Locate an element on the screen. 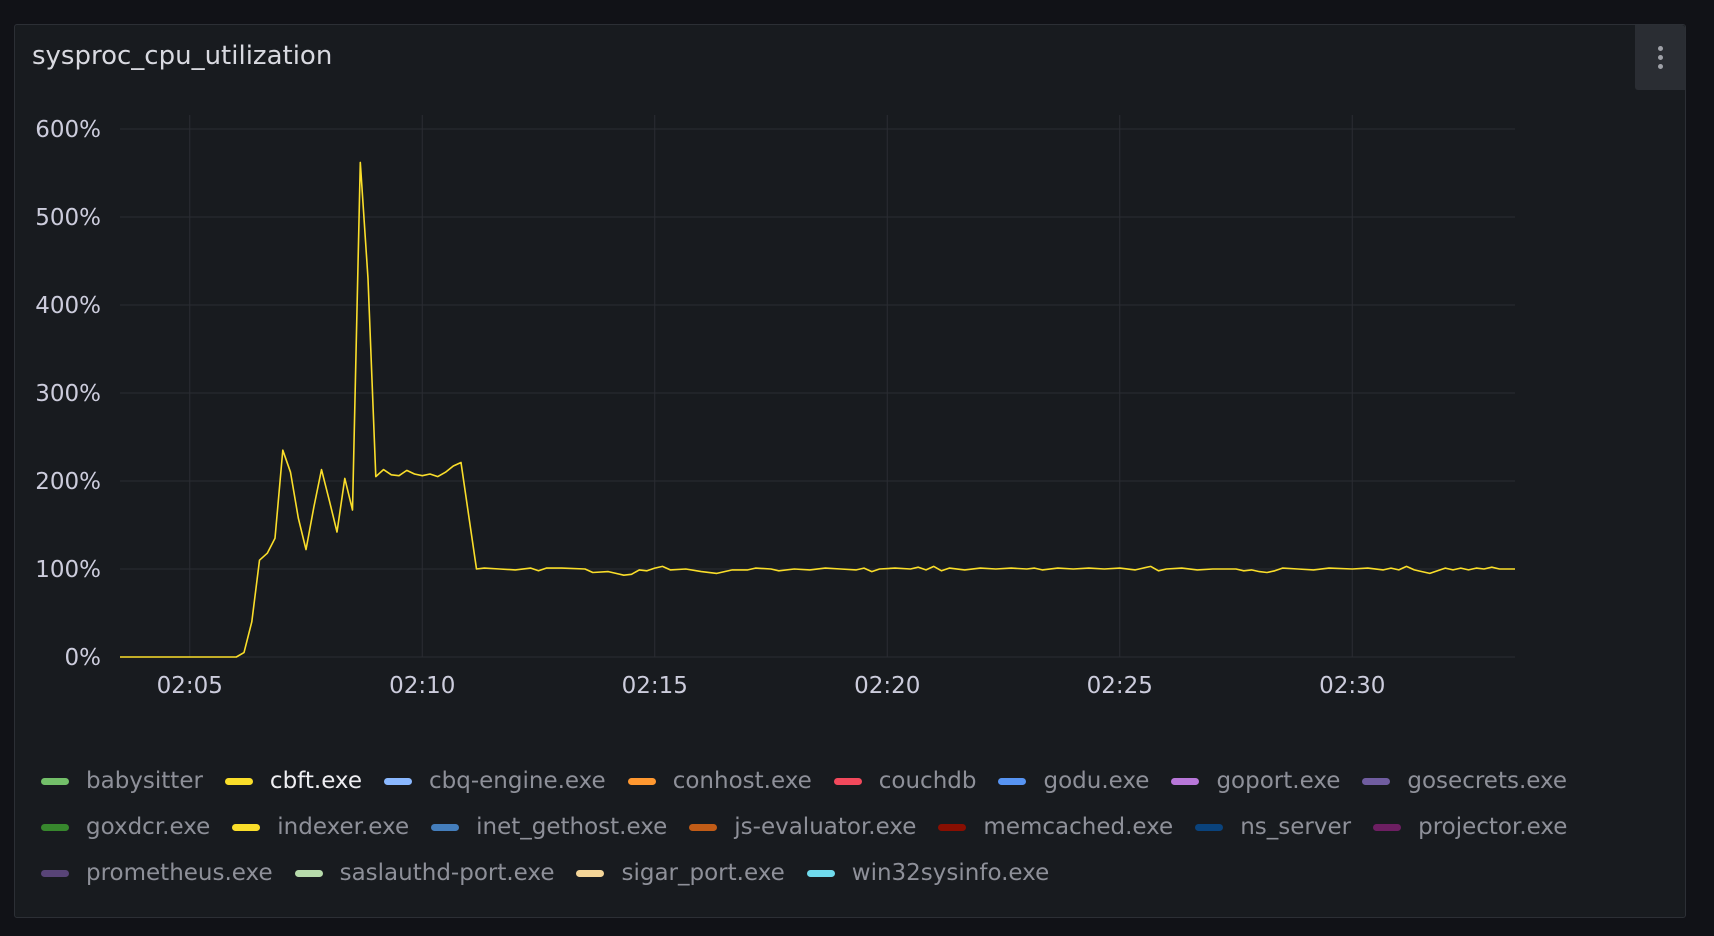  legend-item: cbq-engine.exe is located at coordinates (495, 781).